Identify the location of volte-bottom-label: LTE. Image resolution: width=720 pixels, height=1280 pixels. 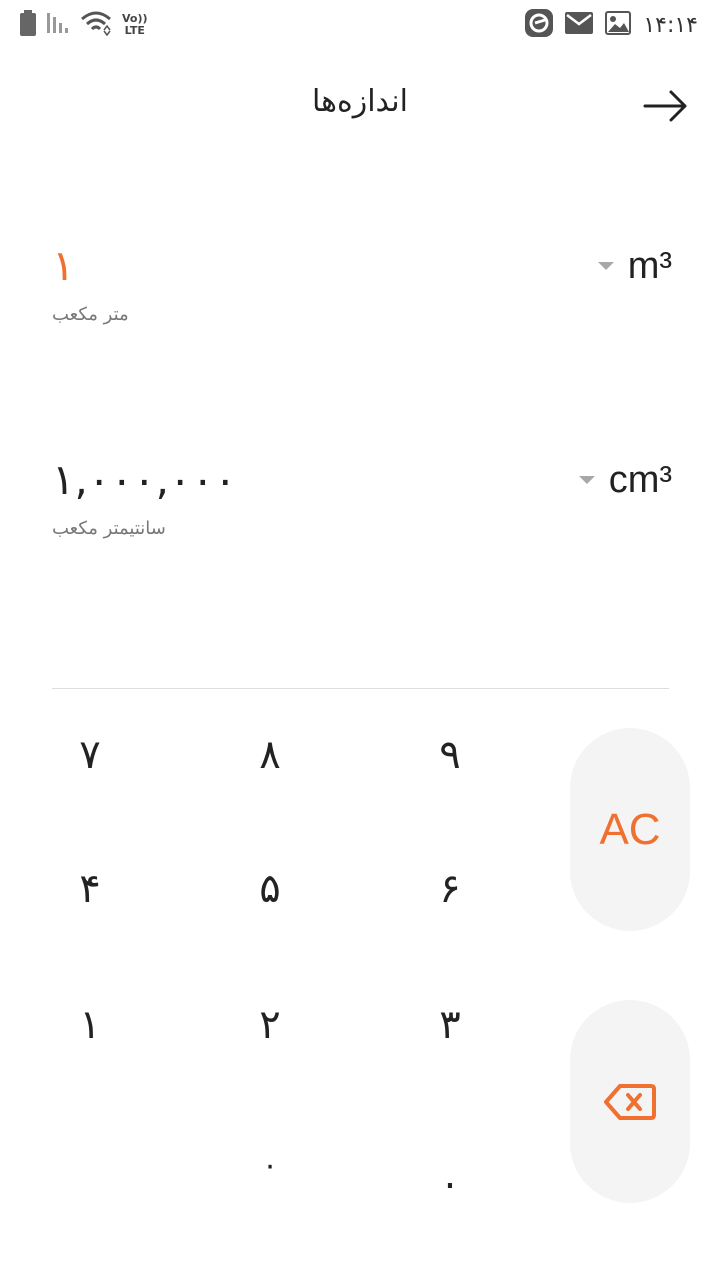
(134, 30).